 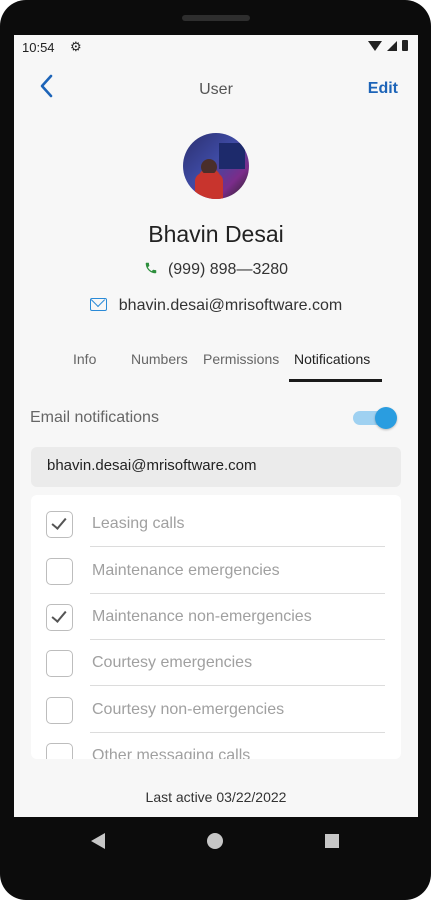 I want to click on page-title: User, so click(x=216, y=89).